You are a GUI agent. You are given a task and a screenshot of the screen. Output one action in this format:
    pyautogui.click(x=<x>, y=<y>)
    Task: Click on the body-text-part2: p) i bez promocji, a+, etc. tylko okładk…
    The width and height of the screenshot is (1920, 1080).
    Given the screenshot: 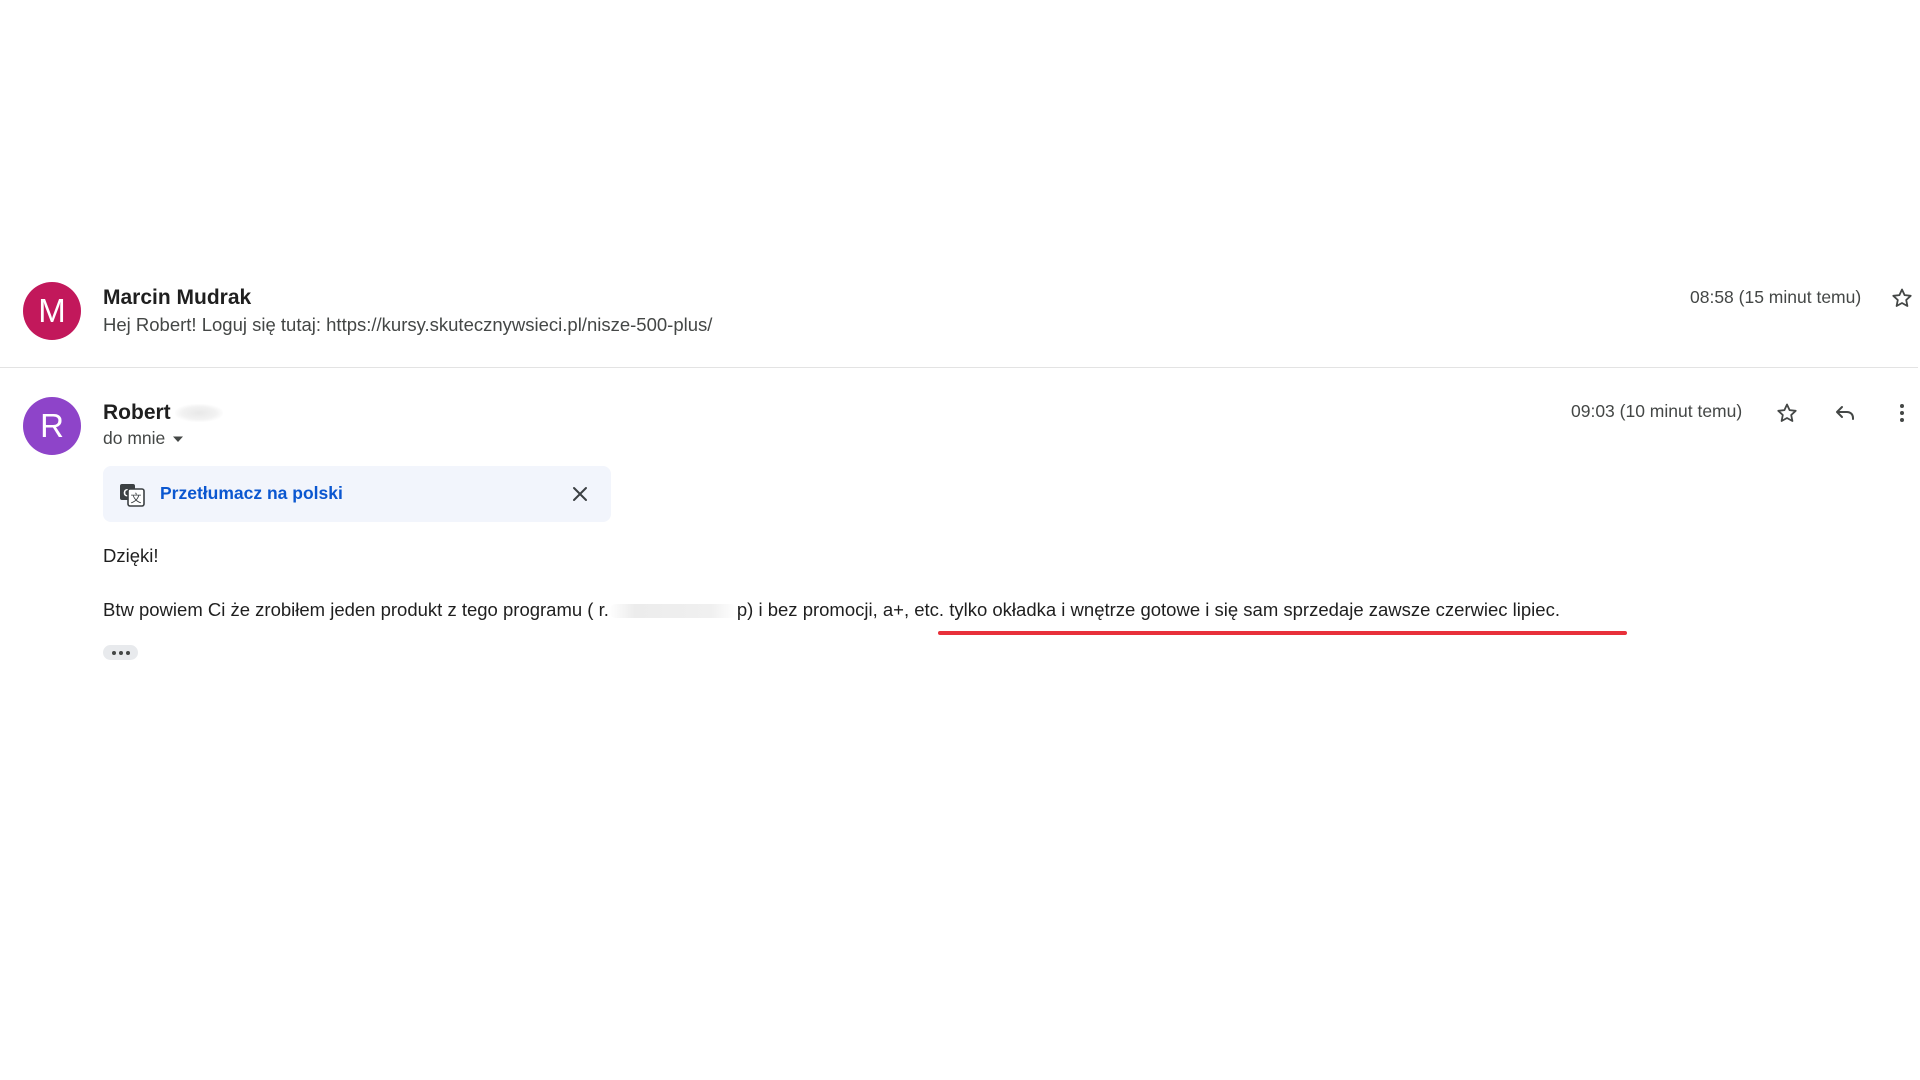 What is the action you would take?
    pyautogui.click(x=1148, y=609)
    